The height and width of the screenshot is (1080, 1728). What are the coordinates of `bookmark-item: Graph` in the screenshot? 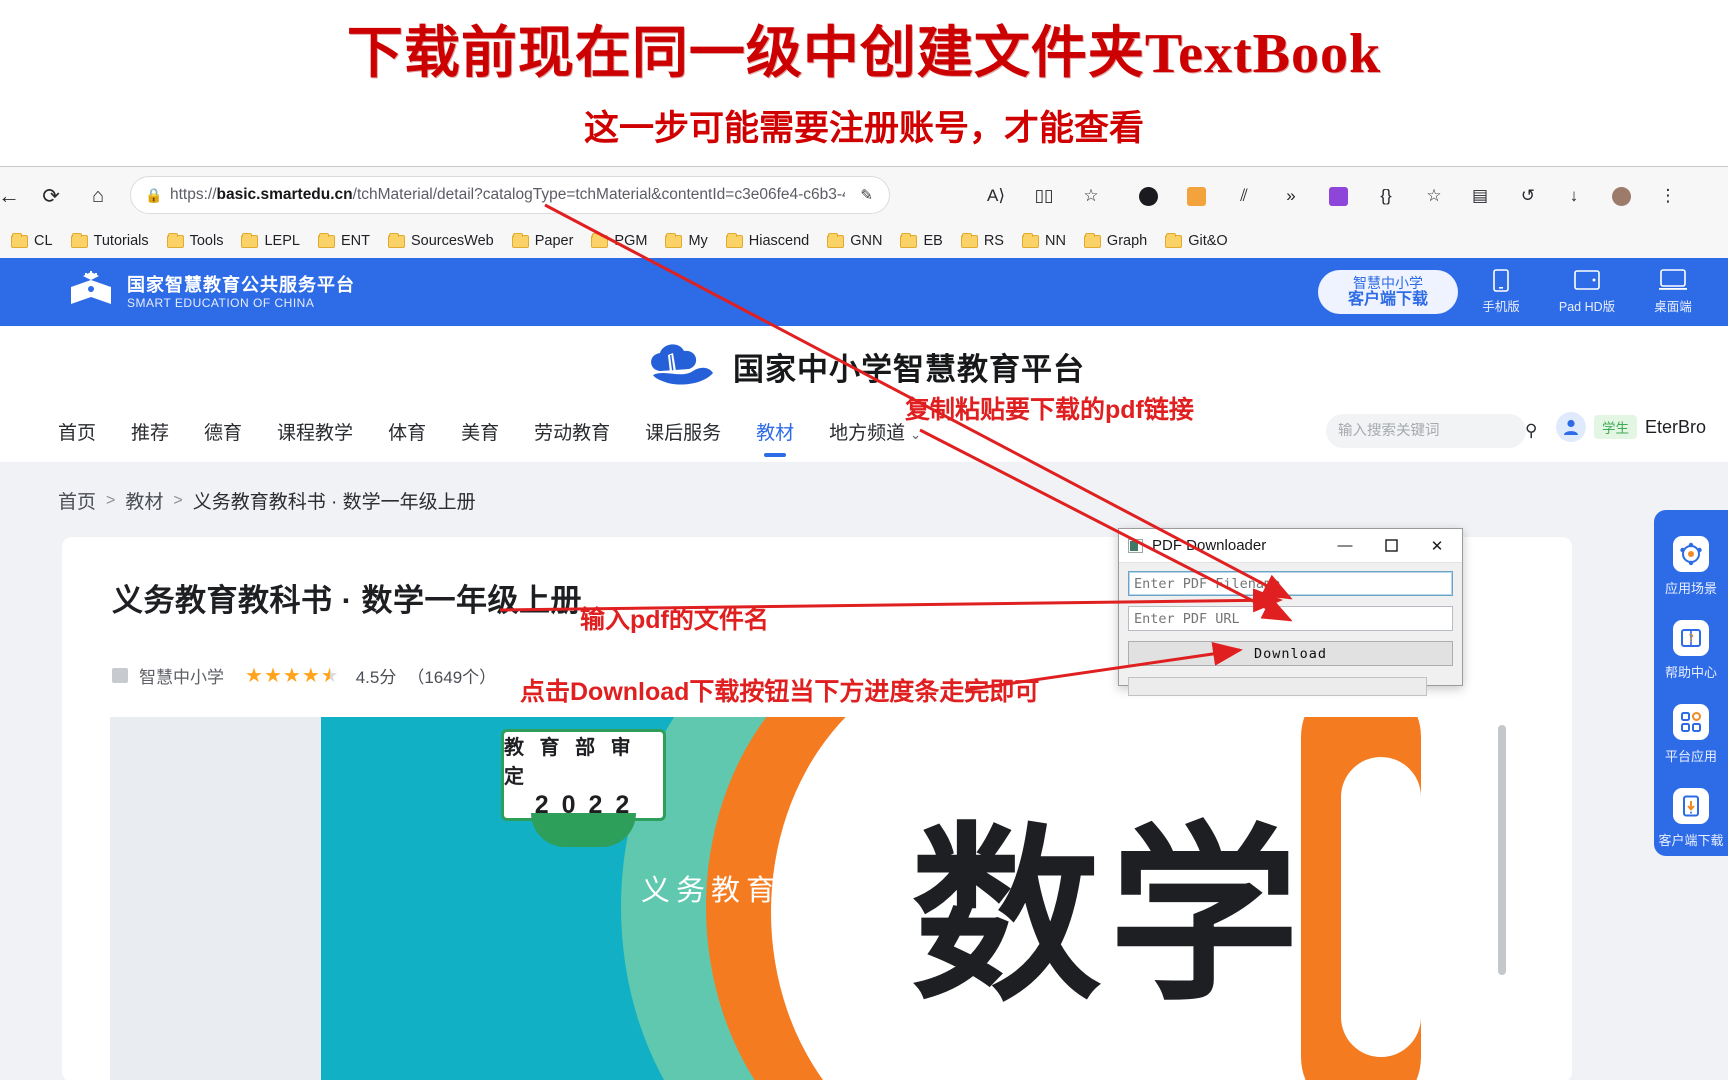 It's located at (1115, 241).